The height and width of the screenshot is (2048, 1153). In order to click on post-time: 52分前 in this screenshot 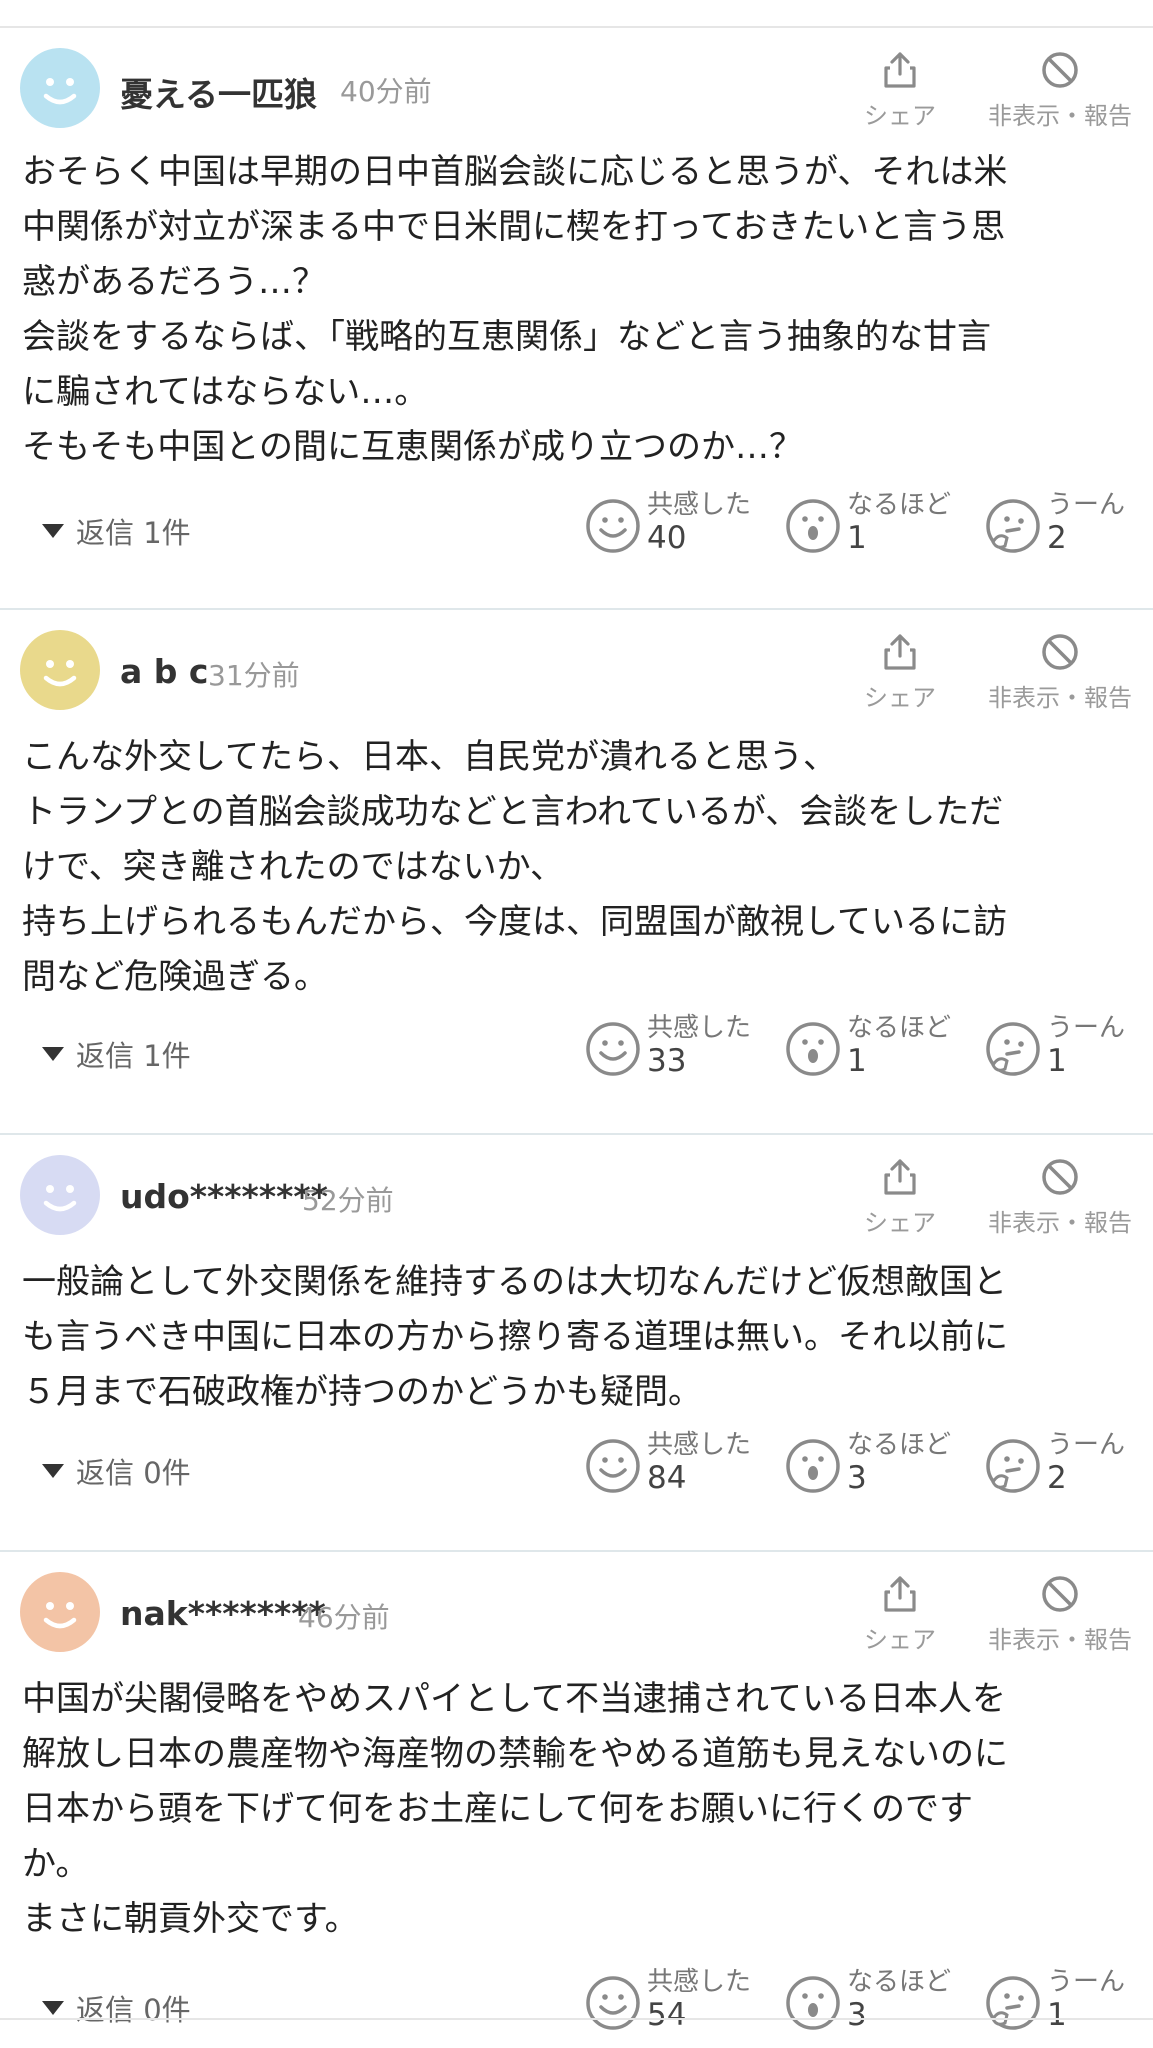, I will do `click(348, 1200)`.